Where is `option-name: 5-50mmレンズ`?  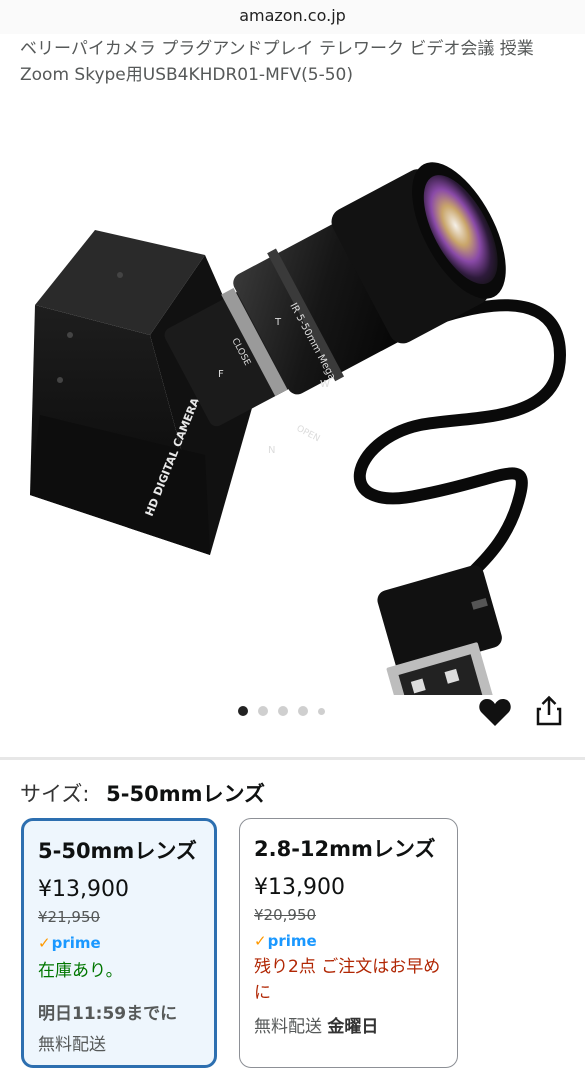 option-name: 5-50mmレンズ is located at coordinates (117, 851).